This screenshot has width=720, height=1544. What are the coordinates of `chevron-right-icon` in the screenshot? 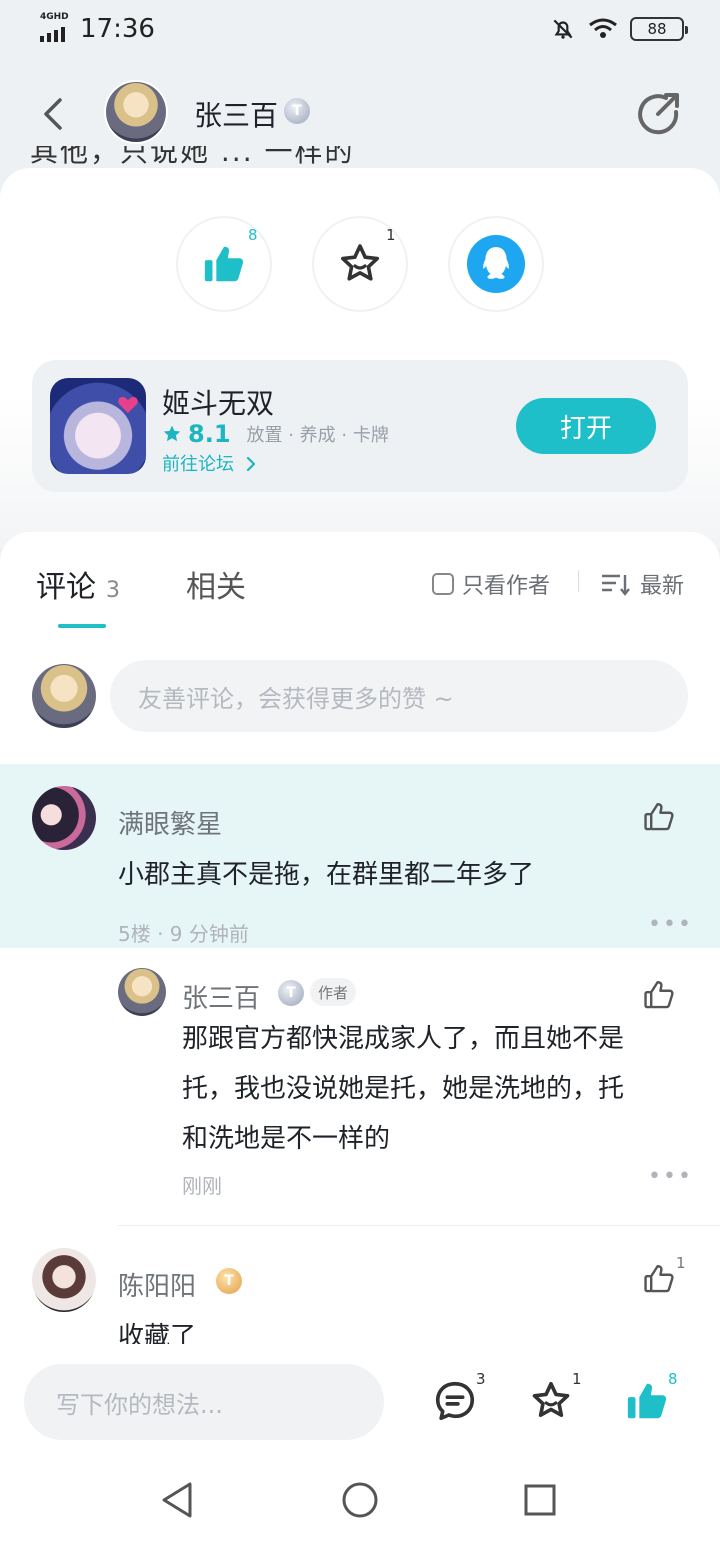 It's located at (250, 464).